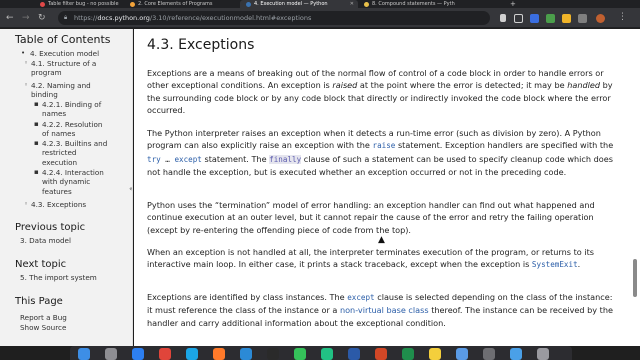  What do you see at coordinates (10, 18) in the screenshot?
I see `back-arrow-icon: ←` at bounding box center [10, 18].